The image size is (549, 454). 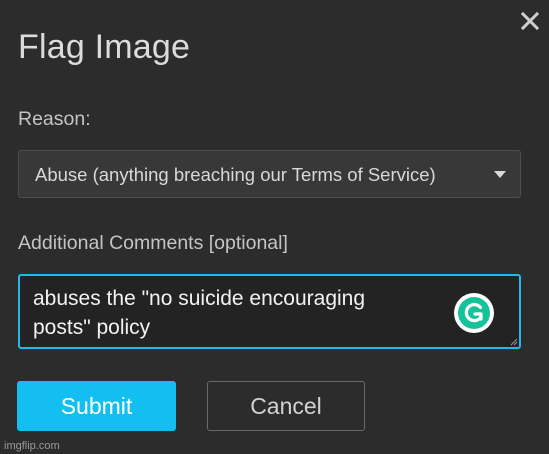 What do you see at coordinates (286, 406) in the screenshot?
I see `cancel-button: Cancel` at bounding box center [286, 406].